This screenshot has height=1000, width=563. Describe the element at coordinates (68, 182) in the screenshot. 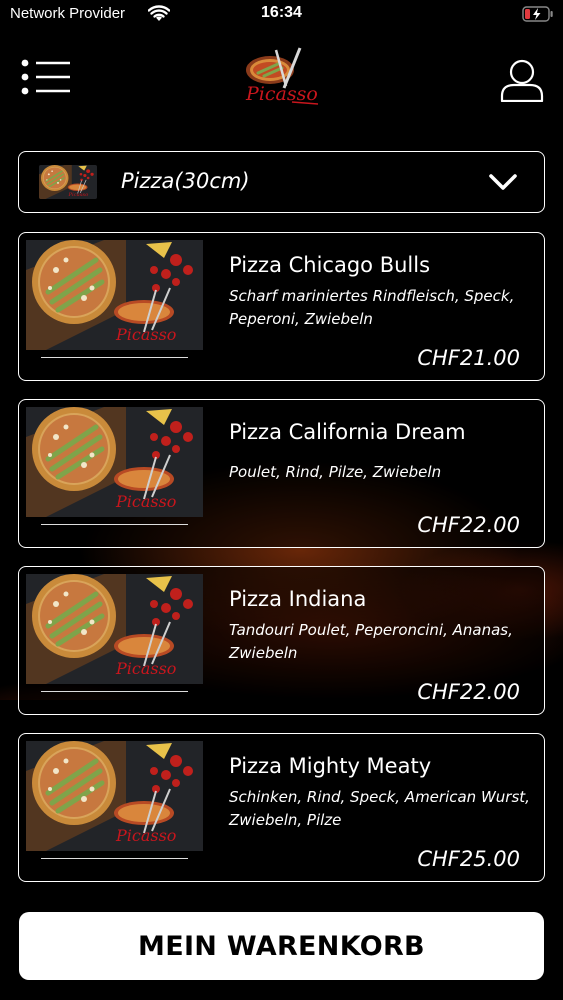

I see `category-thumbnail` at that location.